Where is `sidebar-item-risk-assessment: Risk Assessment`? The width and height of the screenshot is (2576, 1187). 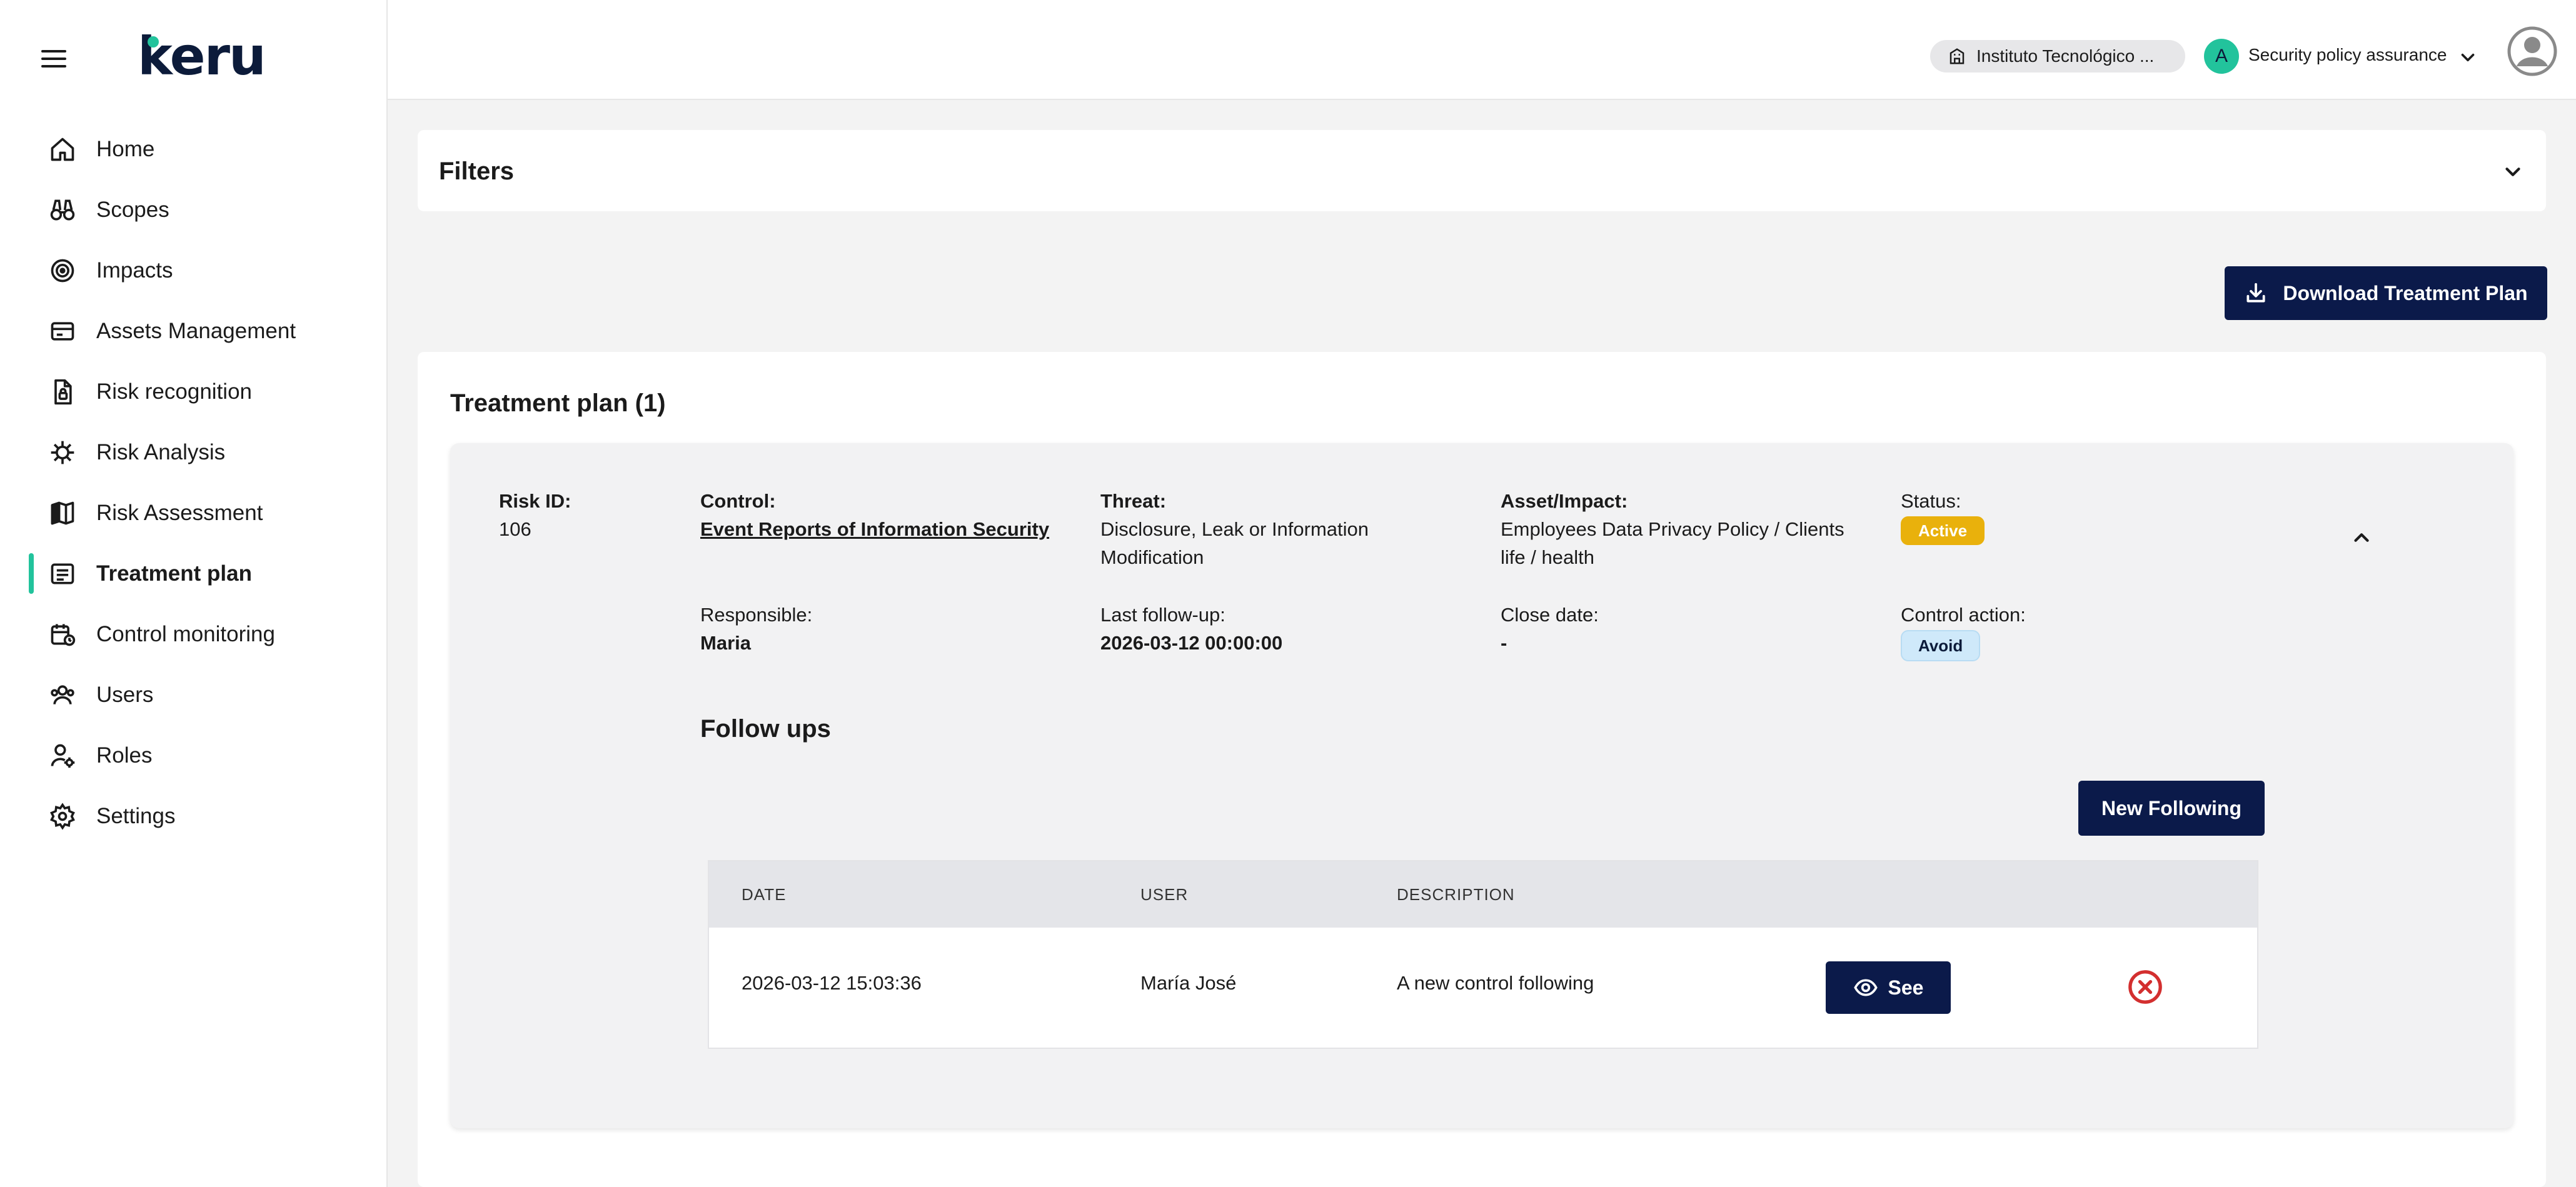
sidebar-item-risk-assessment: Risk Assessment is located at coordinates (193, 513).